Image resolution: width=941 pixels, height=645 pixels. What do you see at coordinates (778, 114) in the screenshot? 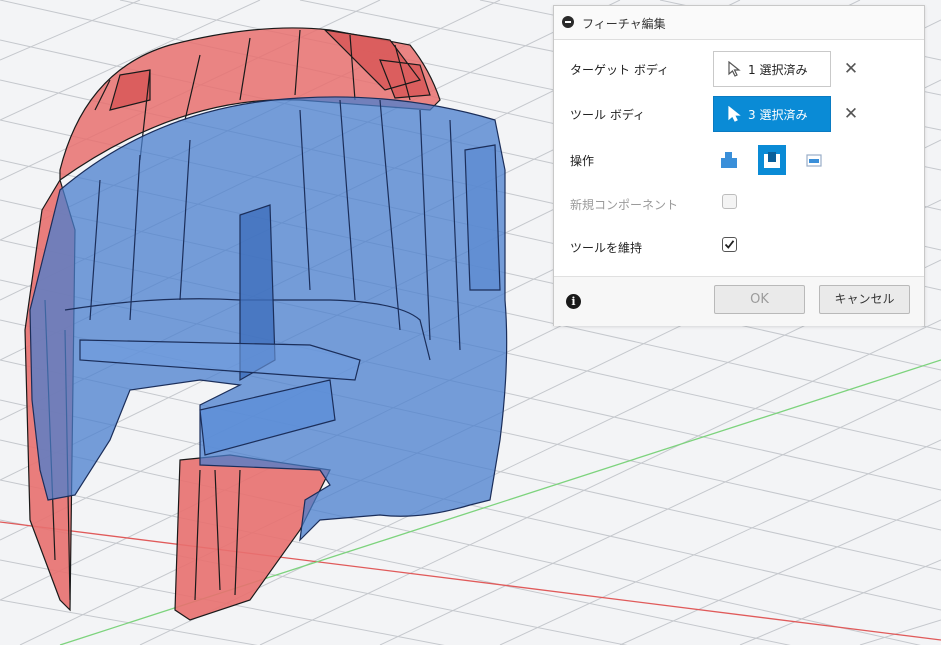
I see `tool-body-count: 3 選択済み` at bounding box center [778, 114].